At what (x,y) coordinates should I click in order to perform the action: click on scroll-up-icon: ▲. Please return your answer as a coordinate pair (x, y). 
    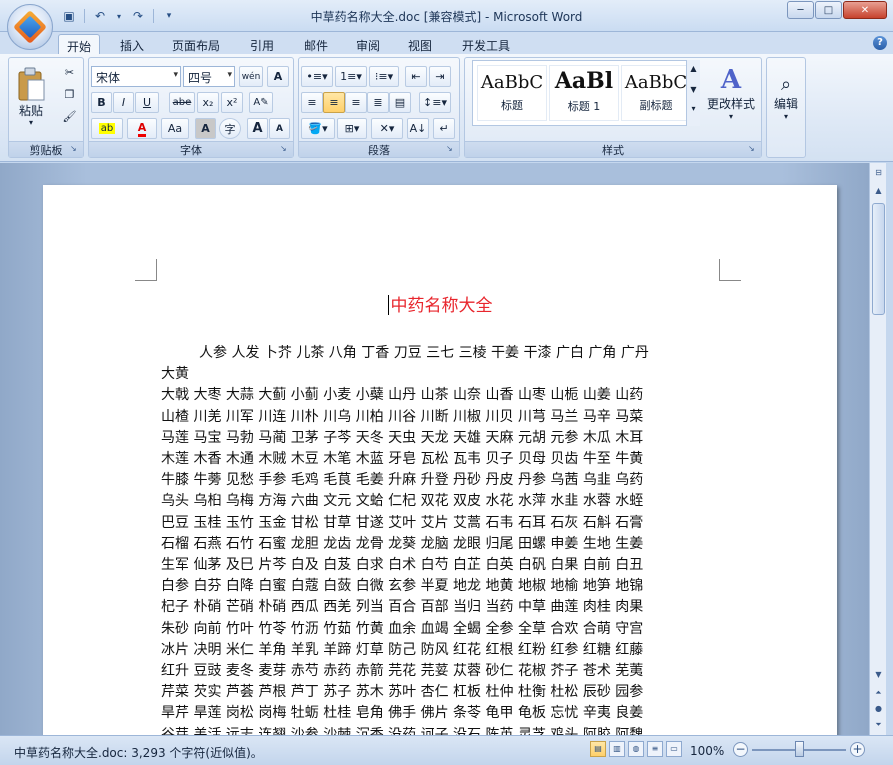
    Looking at the image, I should click on (878, 190).